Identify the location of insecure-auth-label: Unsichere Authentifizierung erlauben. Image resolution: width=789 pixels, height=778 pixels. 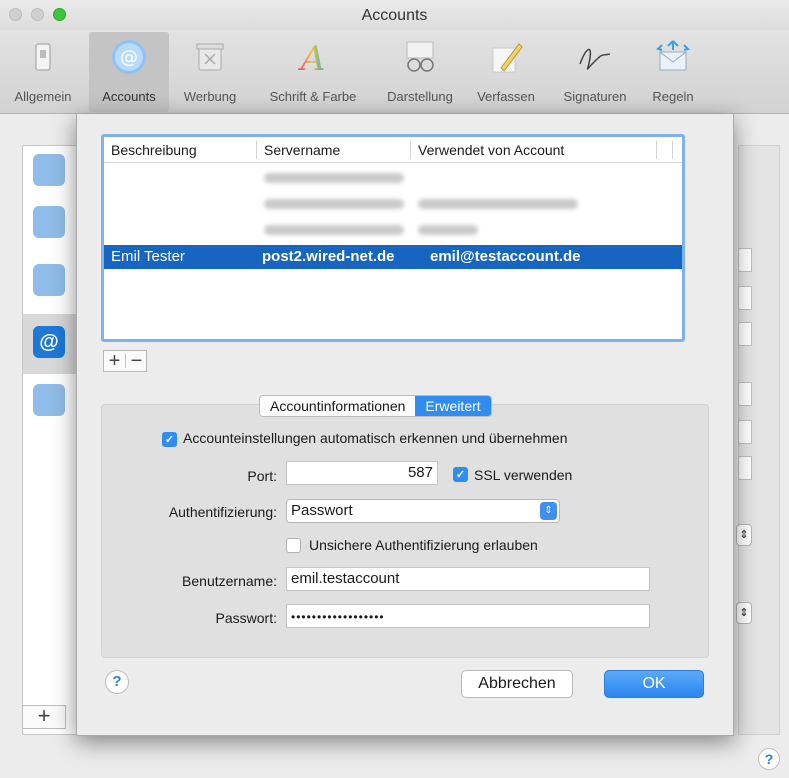
(423, 545).